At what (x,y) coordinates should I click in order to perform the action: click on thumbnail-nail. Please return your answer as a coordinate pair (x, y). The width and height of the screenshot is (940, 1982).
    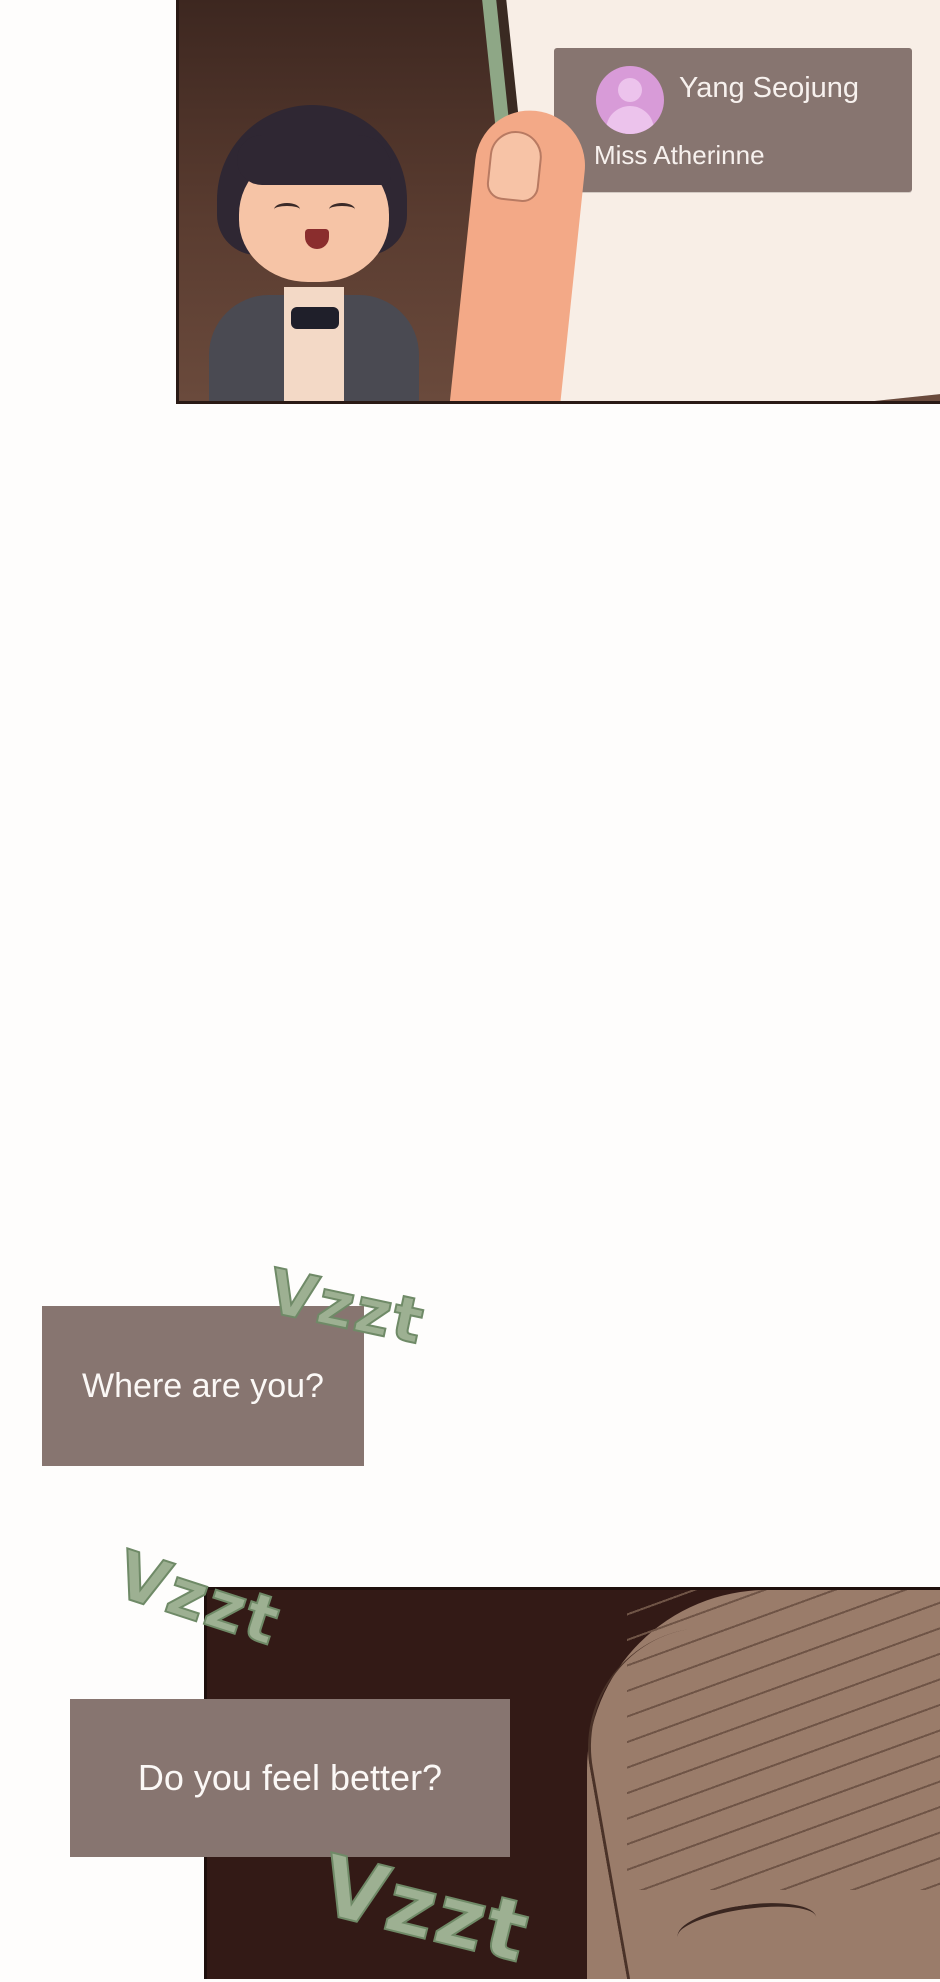
    Looking at the image, I should click on (515, 166).